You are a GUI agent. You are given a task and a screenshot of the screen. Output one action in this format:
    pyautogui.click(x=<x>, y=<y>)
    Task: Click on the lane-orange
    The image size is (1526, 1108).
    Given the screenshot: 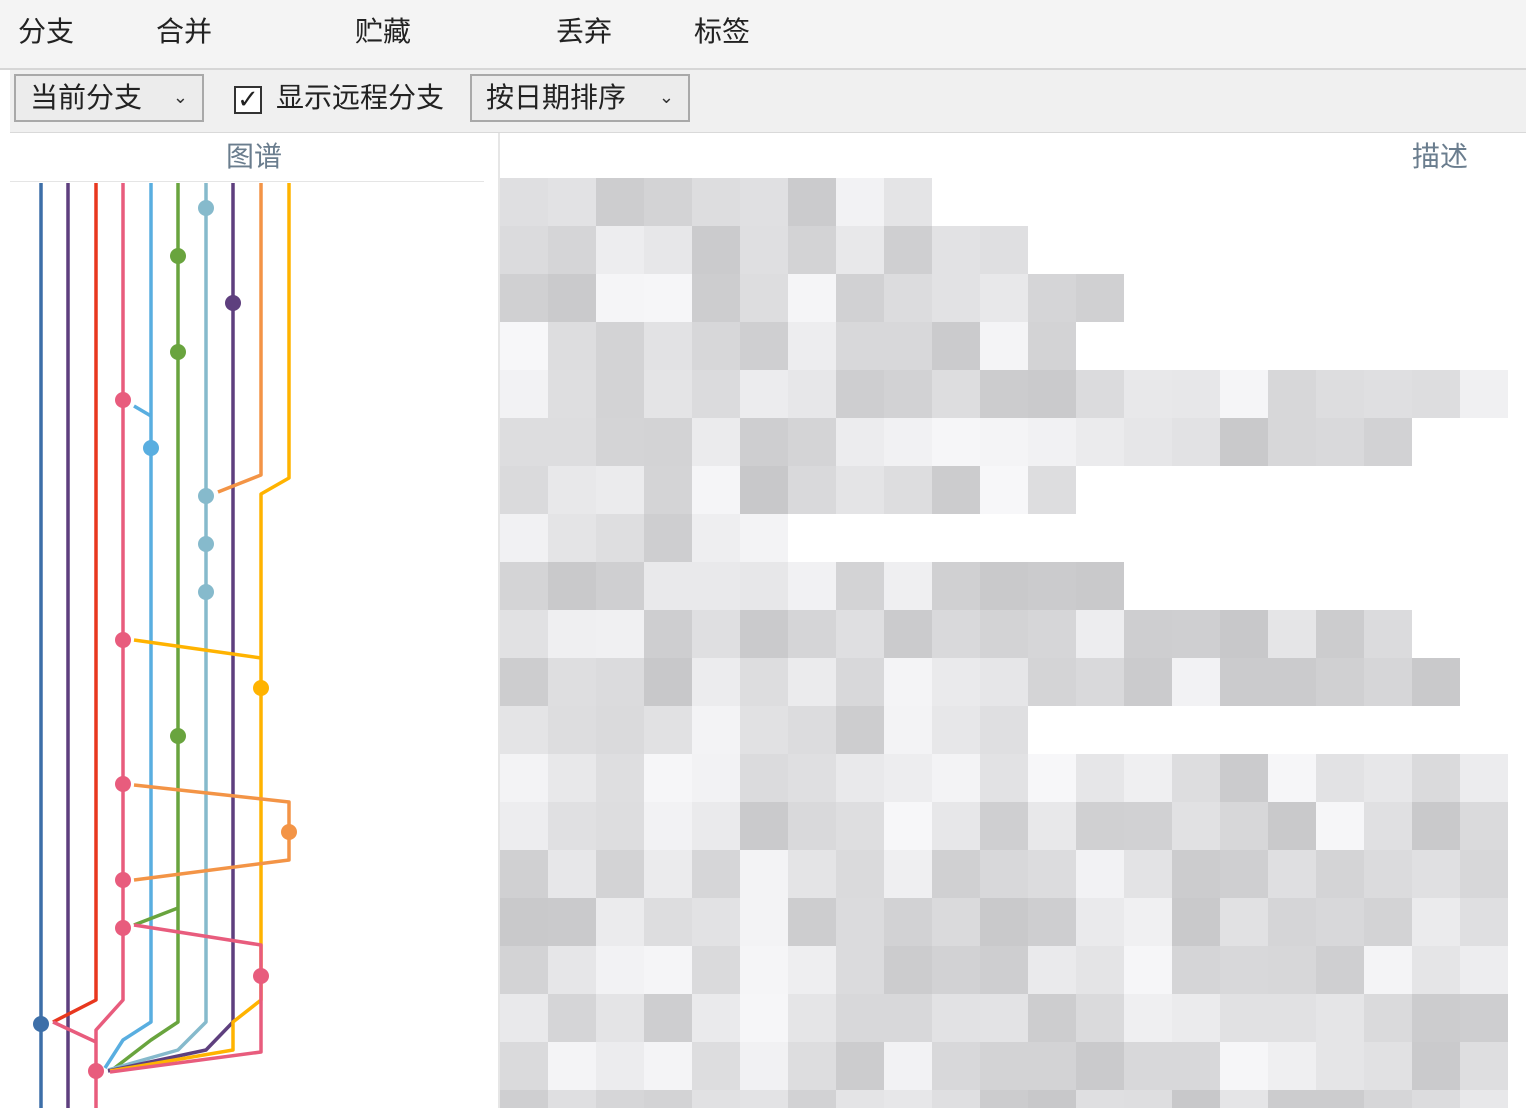 What is the action you would take?
    pyautogui.click(x=240, y=338)
    